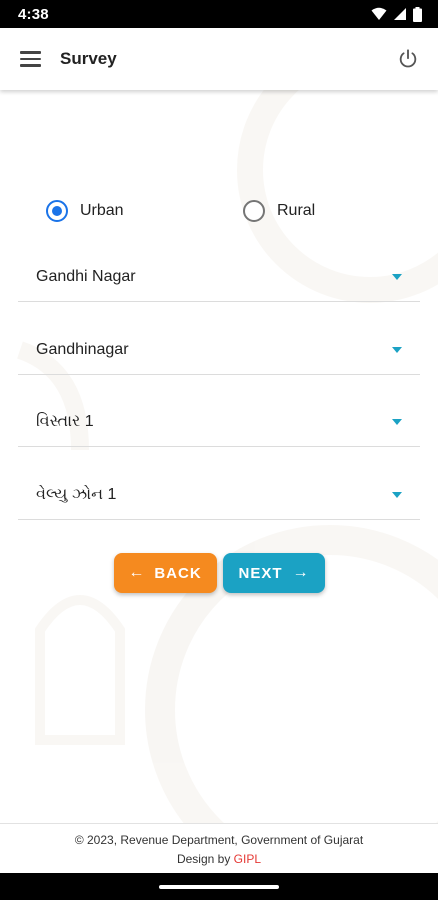 This screenshot has height=900, width=438. What do you see at coordinates (33, 14) in the screenshot?
I see `status-time: 4:38` at bounding box center [33, 14].